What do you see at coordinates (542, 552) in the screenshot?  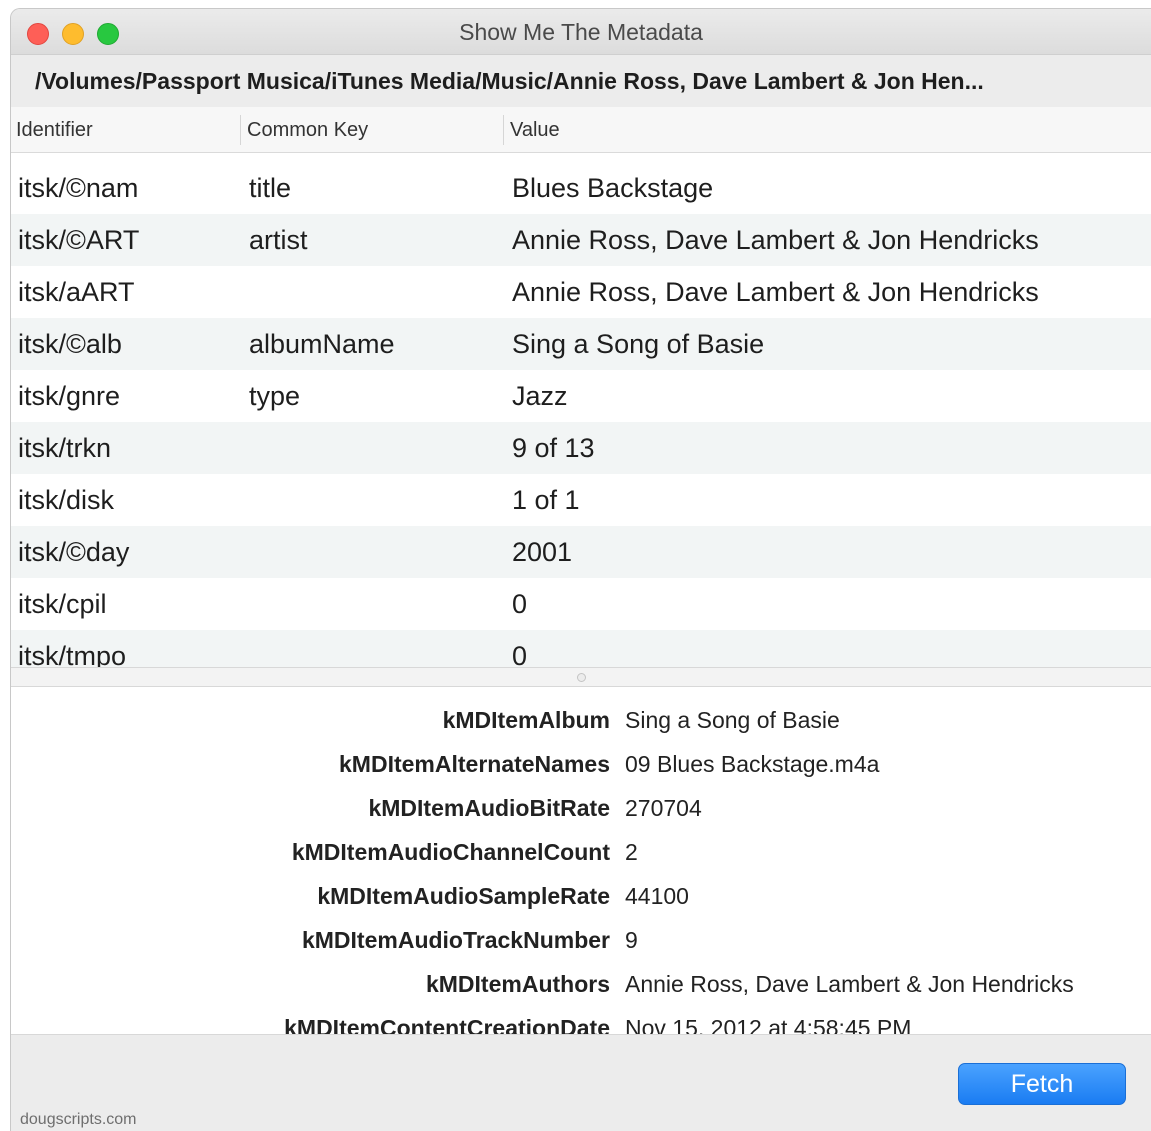 I see `value-cell: 2001` at bounding box center [542, 552].